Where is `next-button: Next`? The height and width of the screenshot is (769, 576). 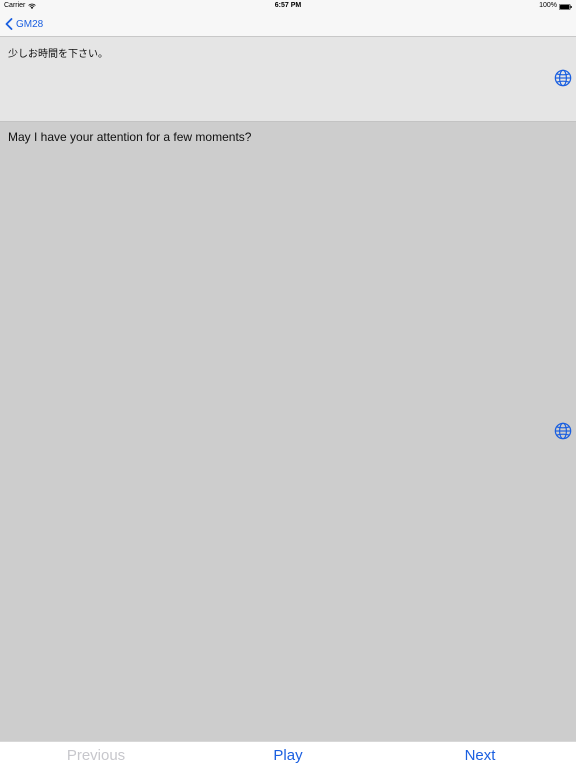 next-button: Next is located at coordinates (480, 755).